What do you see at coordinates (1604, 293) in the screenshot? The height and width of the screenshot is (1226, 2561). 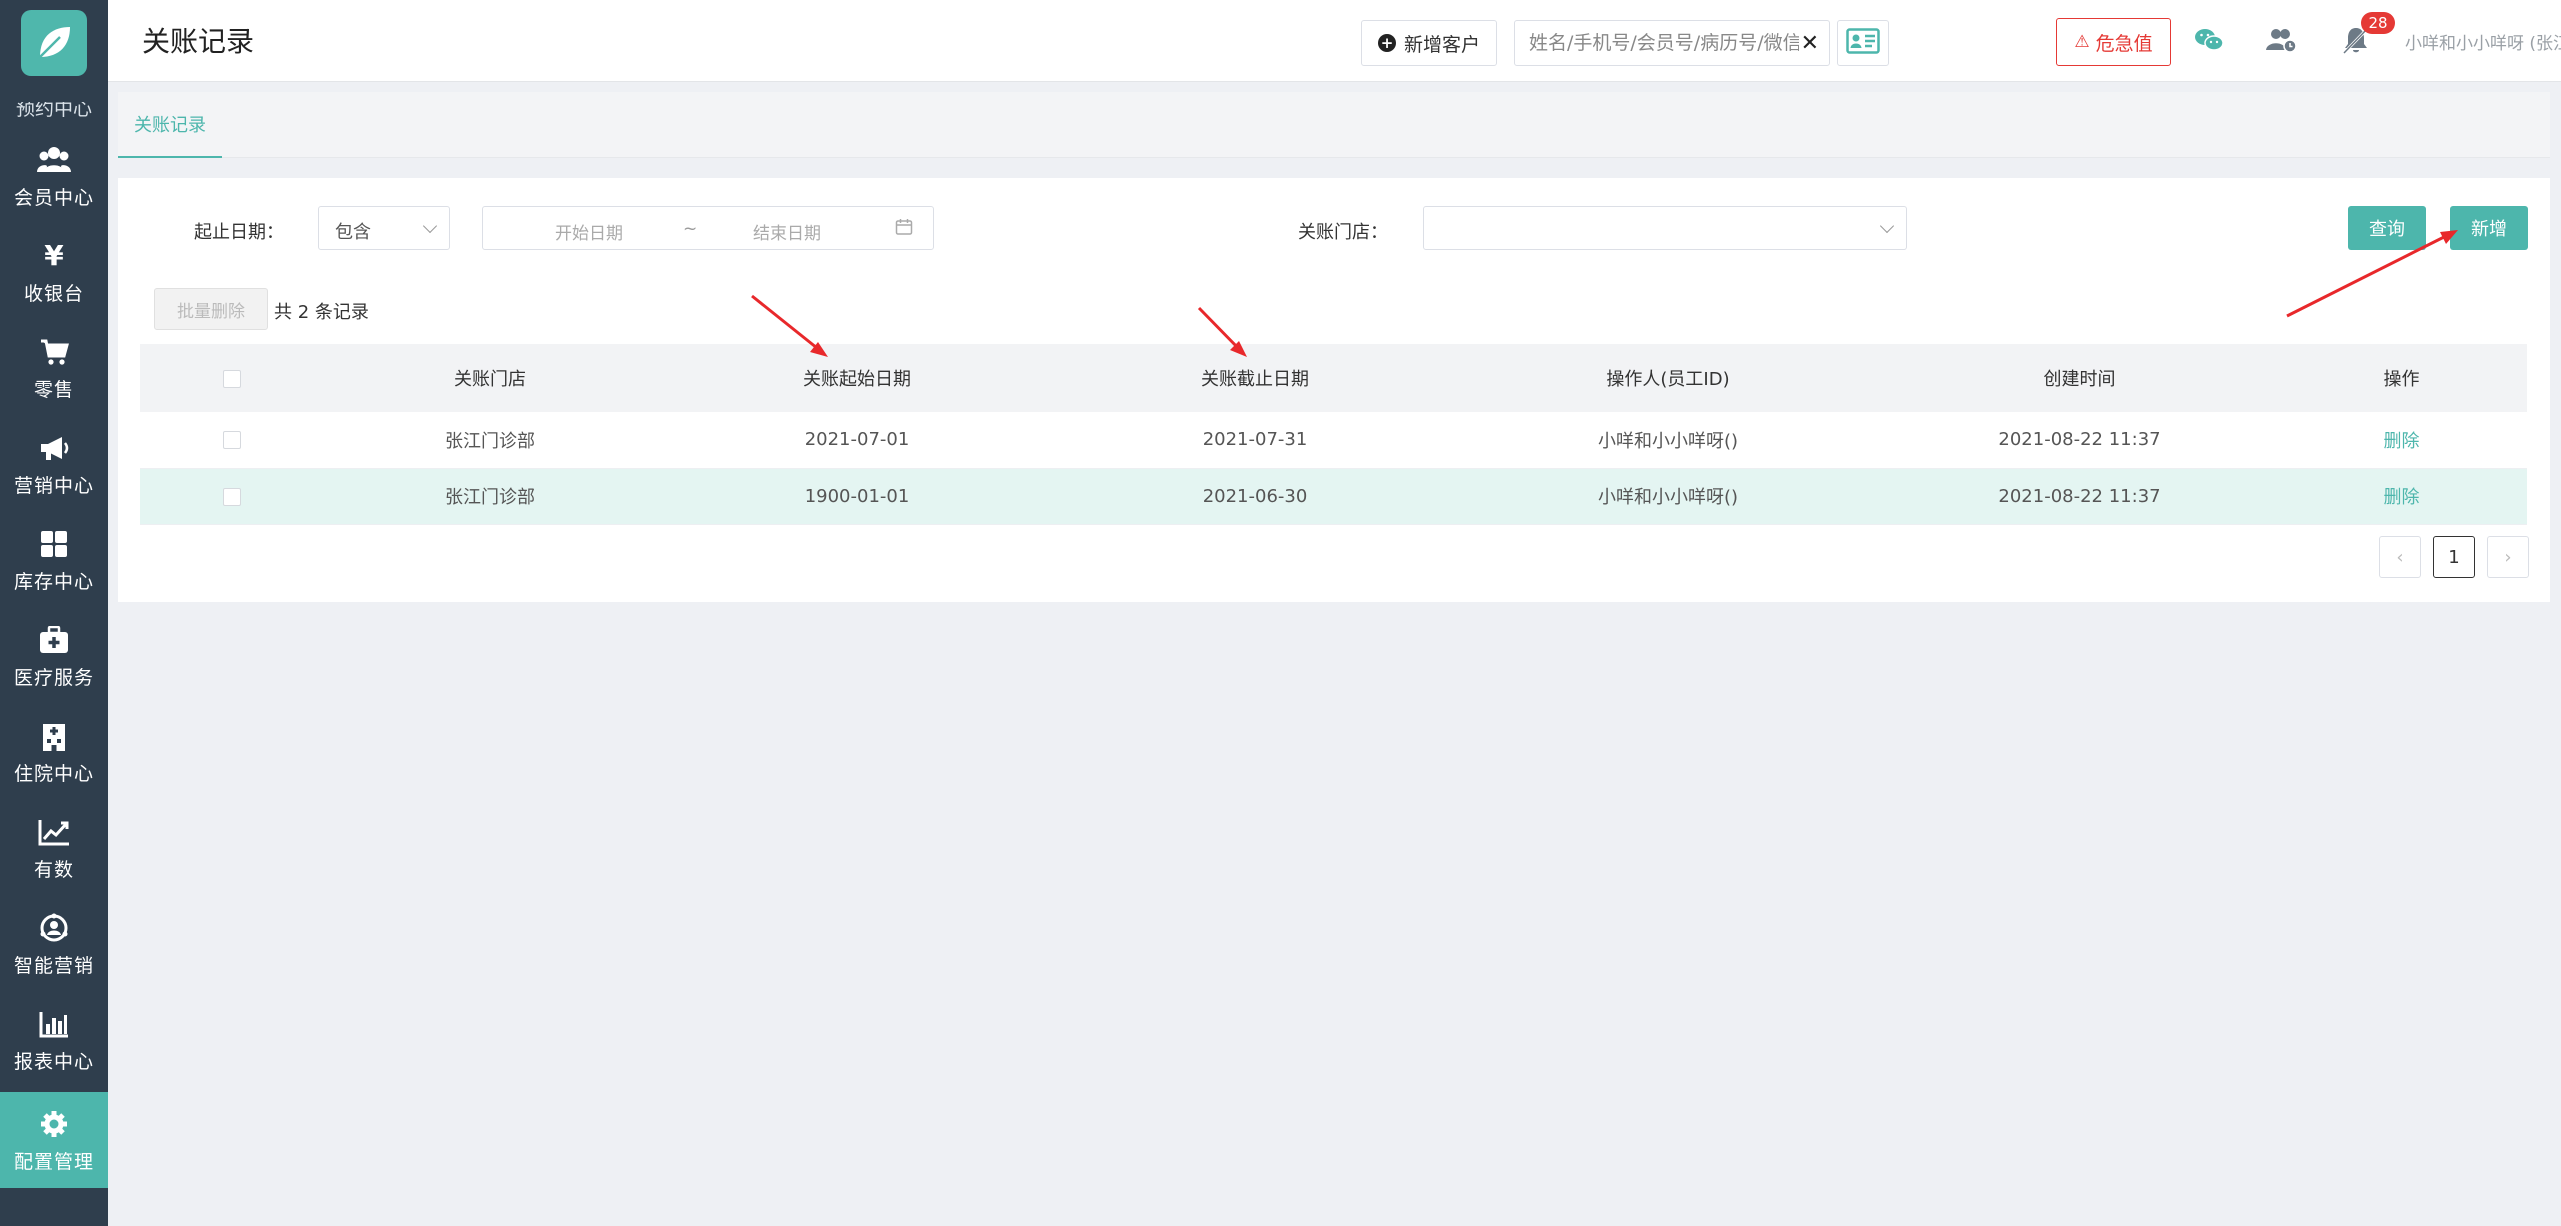 I see `annotation-arrows` at bounding box center [1604, 293].